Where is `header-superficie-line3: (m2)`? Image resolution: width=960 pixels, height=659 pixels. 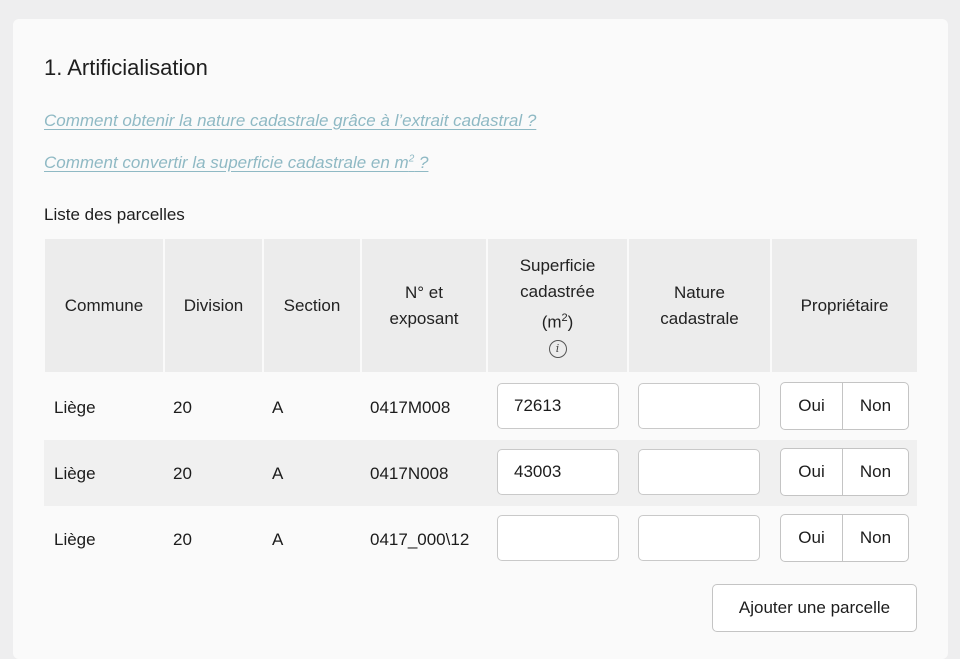
header-superficie-line3: (m2) is located at coordinates (558, 320).